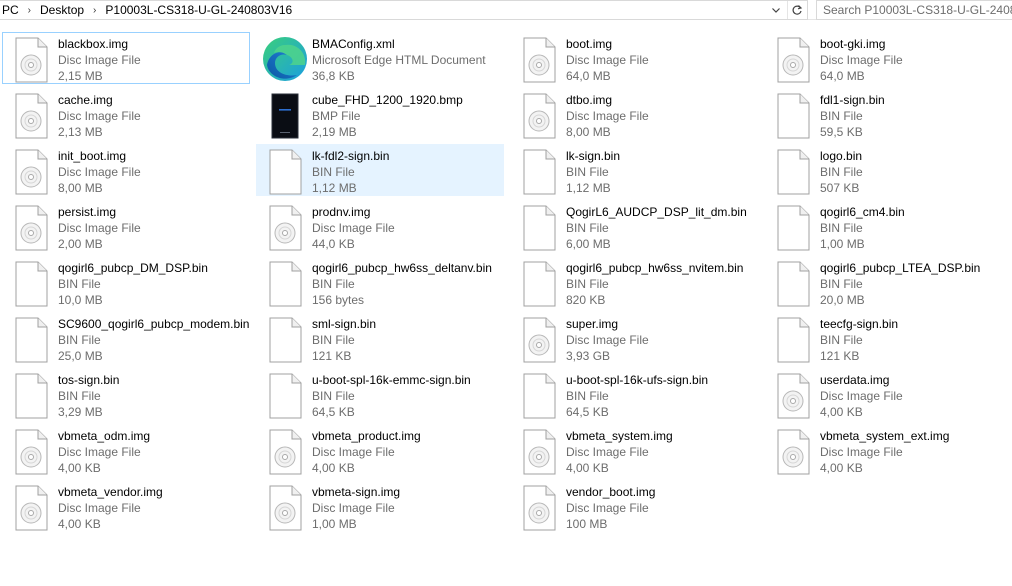  Describe the element at coordinates (840, 188) in the screenshot. I see `file-size: 507 KB` at that location.